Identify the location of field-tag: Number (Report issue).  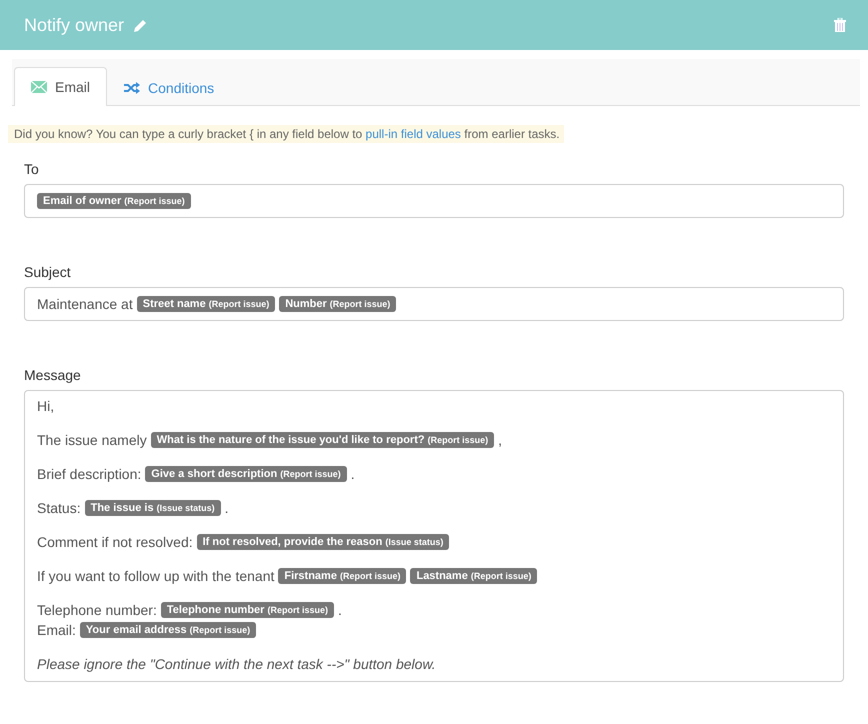
(337, 304).